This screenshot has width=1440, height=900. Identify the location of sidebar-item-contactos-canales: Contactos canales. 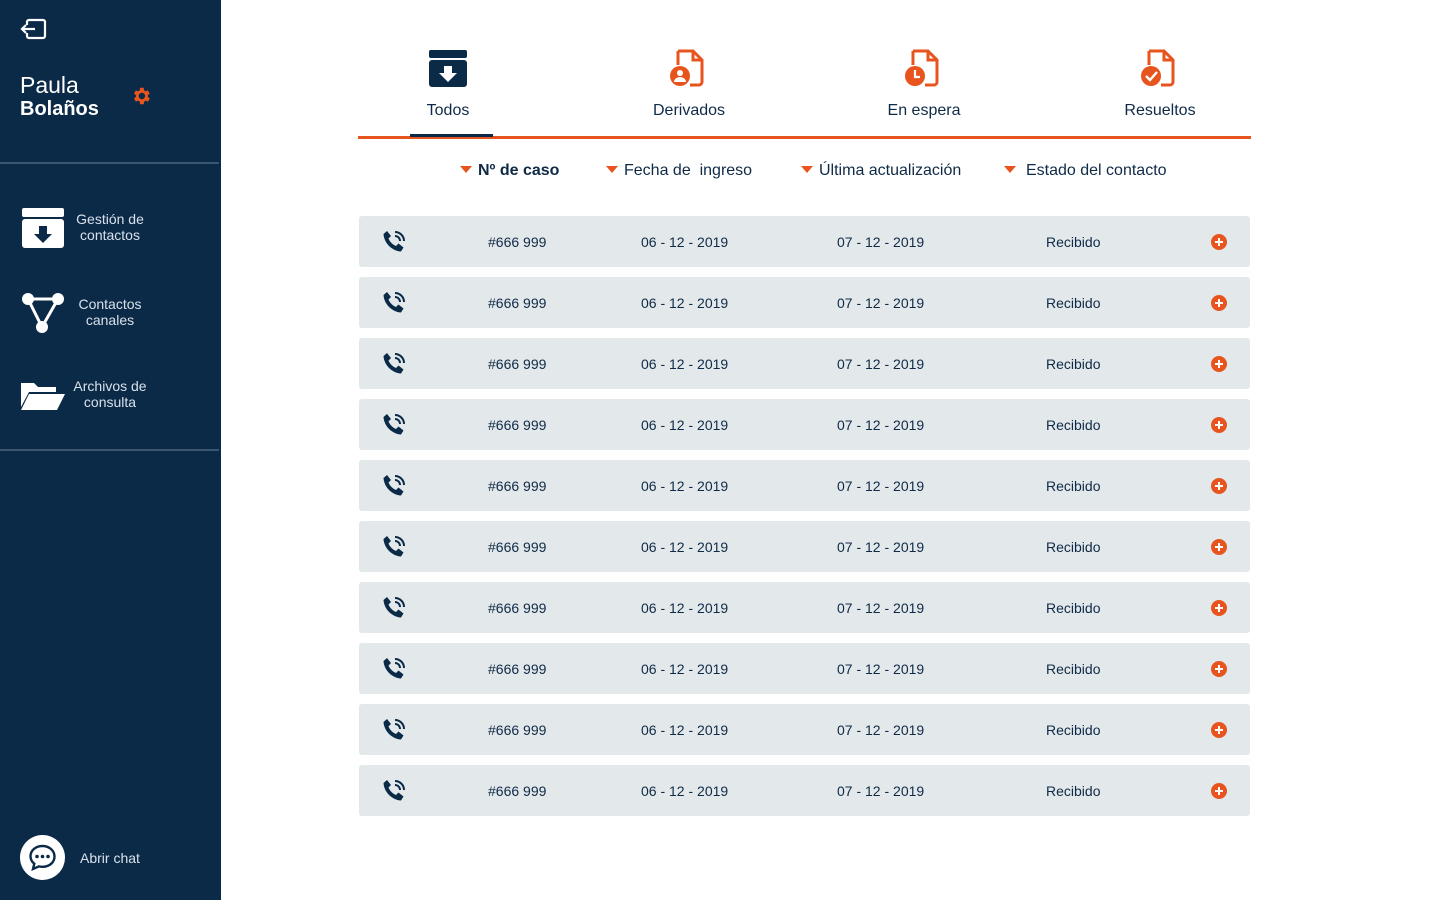
(110, 313).